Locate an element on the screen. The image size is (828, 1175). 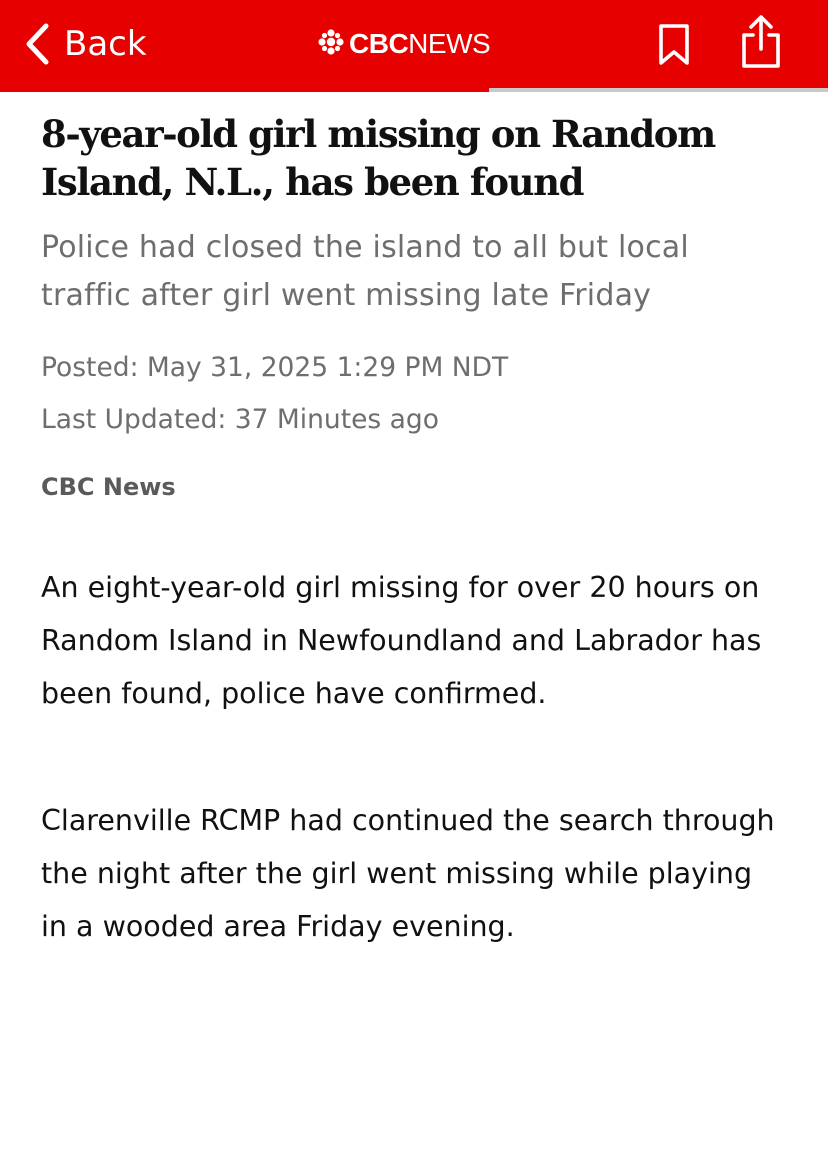
brand-name-light: NEWS is located at coordinates (449, 43).